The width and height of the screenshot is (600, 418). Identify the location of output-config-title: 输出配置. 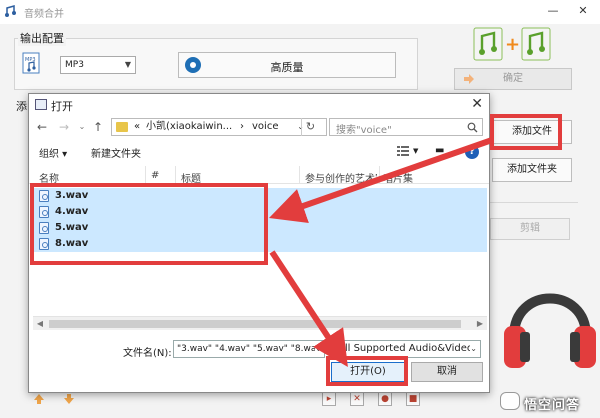
(42, 38).